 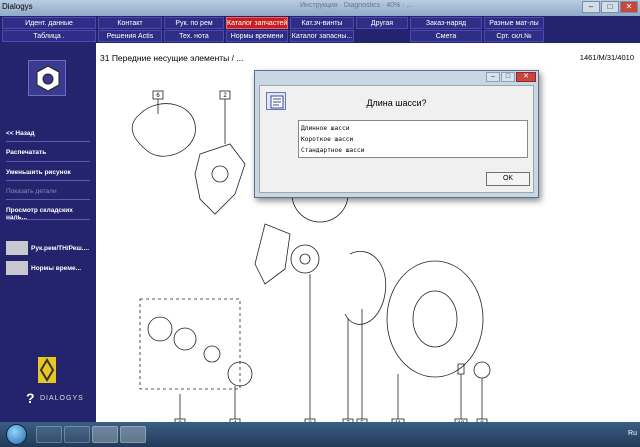 I want to click on dust-shield, so click(x=163, y=130).